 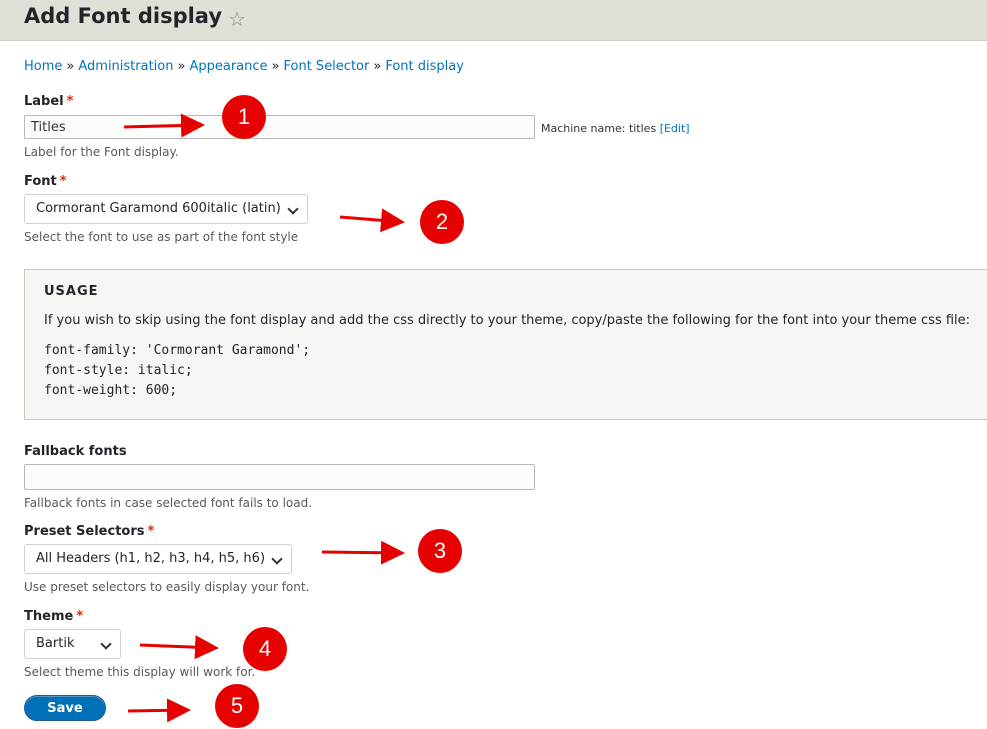 What do you see at coordinates (442, 222) in the screenshot?
I see `annotation-badge: 2` at bounding box center [442, 222].